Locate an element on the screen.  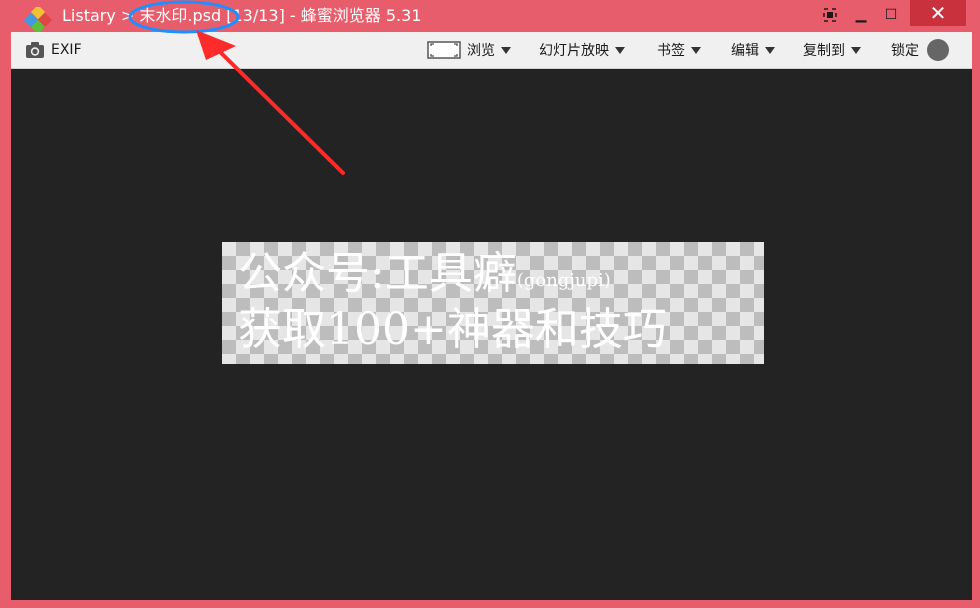
close-icon: ✕ is located at coordinates (938, 13).